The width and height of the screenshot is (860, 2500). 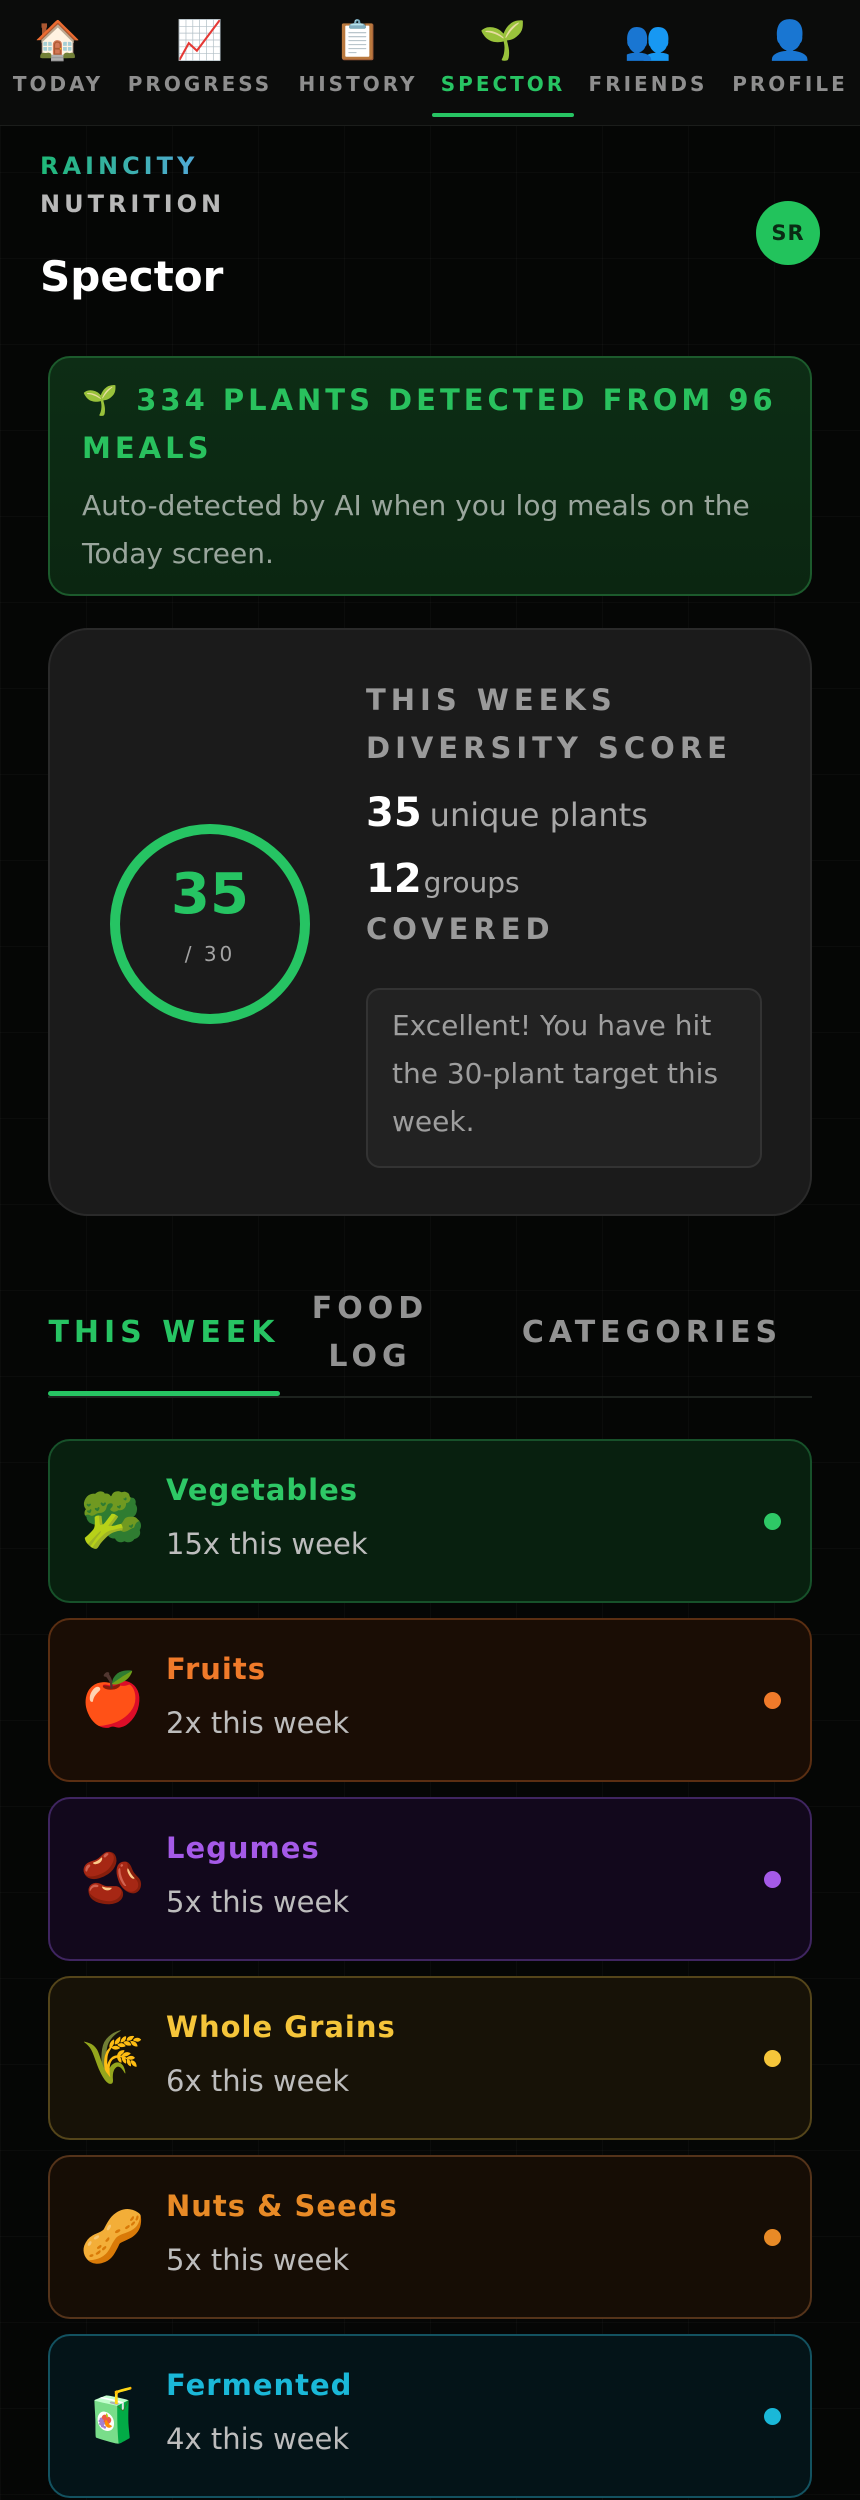 I want to click on groups-label: groups, so click(x=471, y=882).